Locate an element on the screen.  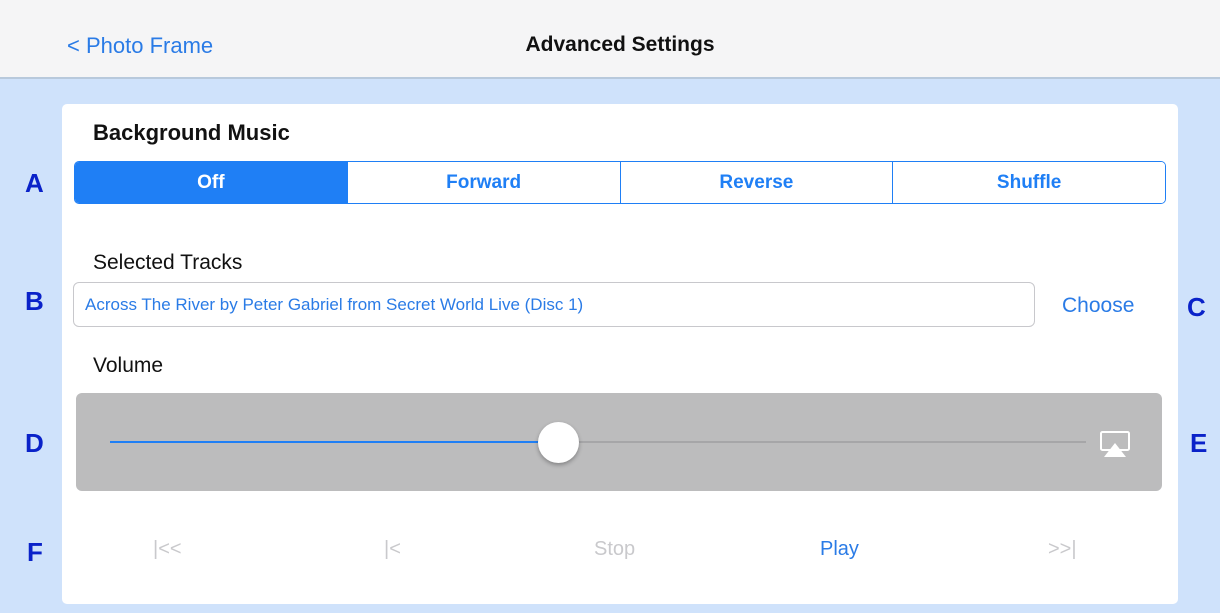
airplay-icon is located at coordinates (1115, 445).